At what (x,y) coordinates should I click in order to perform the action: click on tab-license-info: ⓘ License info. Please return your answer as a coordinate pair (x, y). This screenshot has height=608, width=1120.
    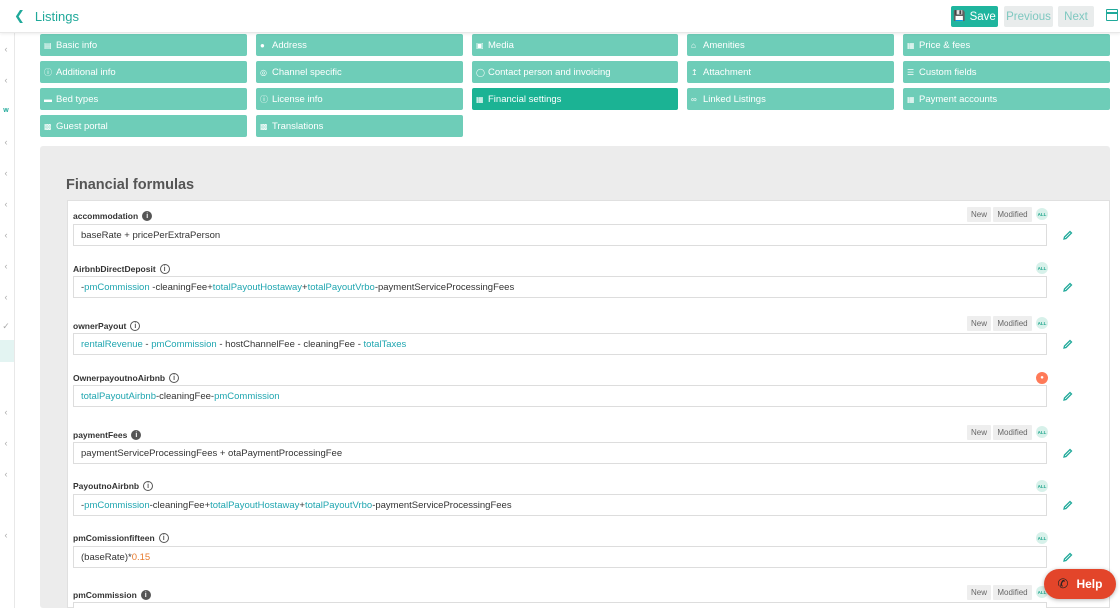
    Looking at the image, I should click on (359, 99).